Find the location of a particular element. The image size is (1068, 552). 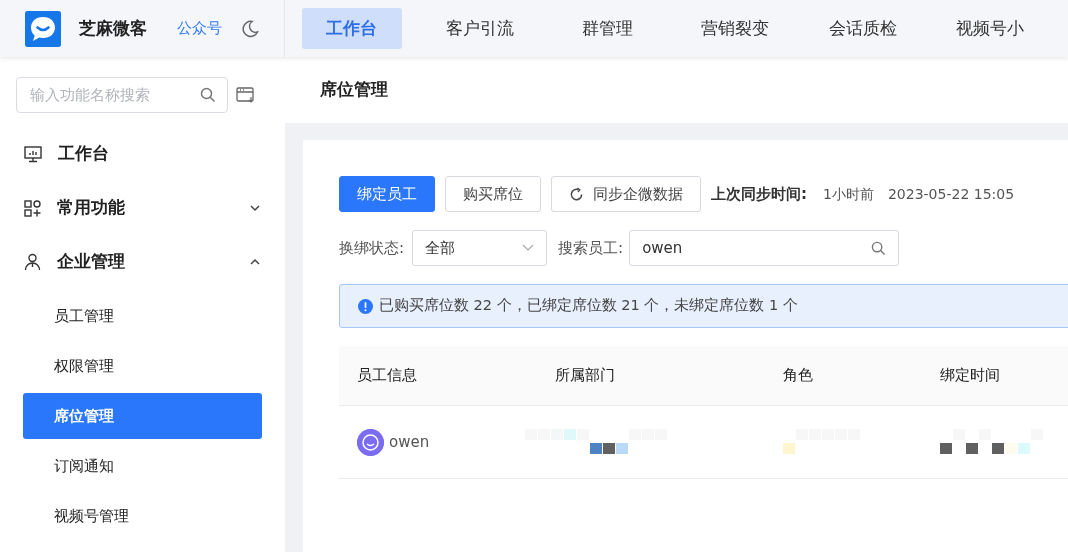

nav-tab: 客户引流 is located at coordinates (479, 28).